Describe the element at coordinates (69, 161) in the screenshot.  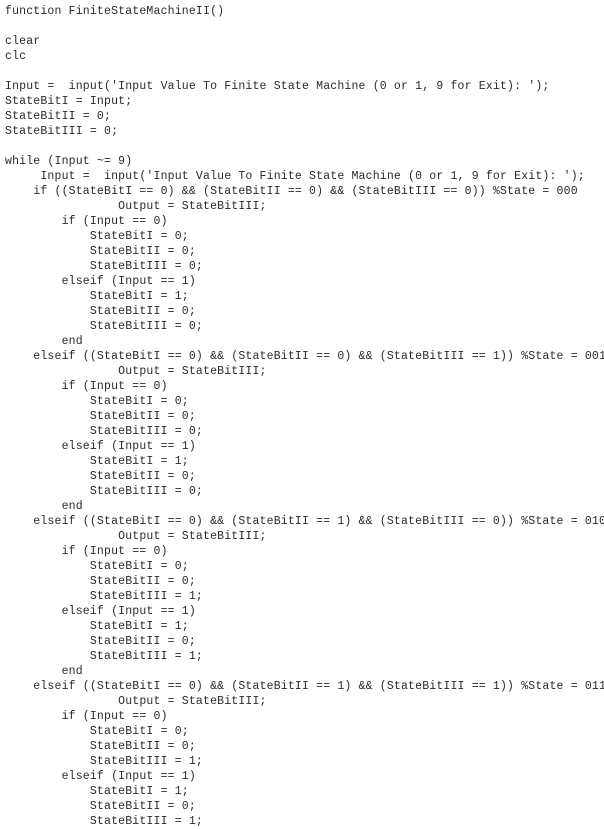
I see `code-line: while (Input ~= 9)` at that location.